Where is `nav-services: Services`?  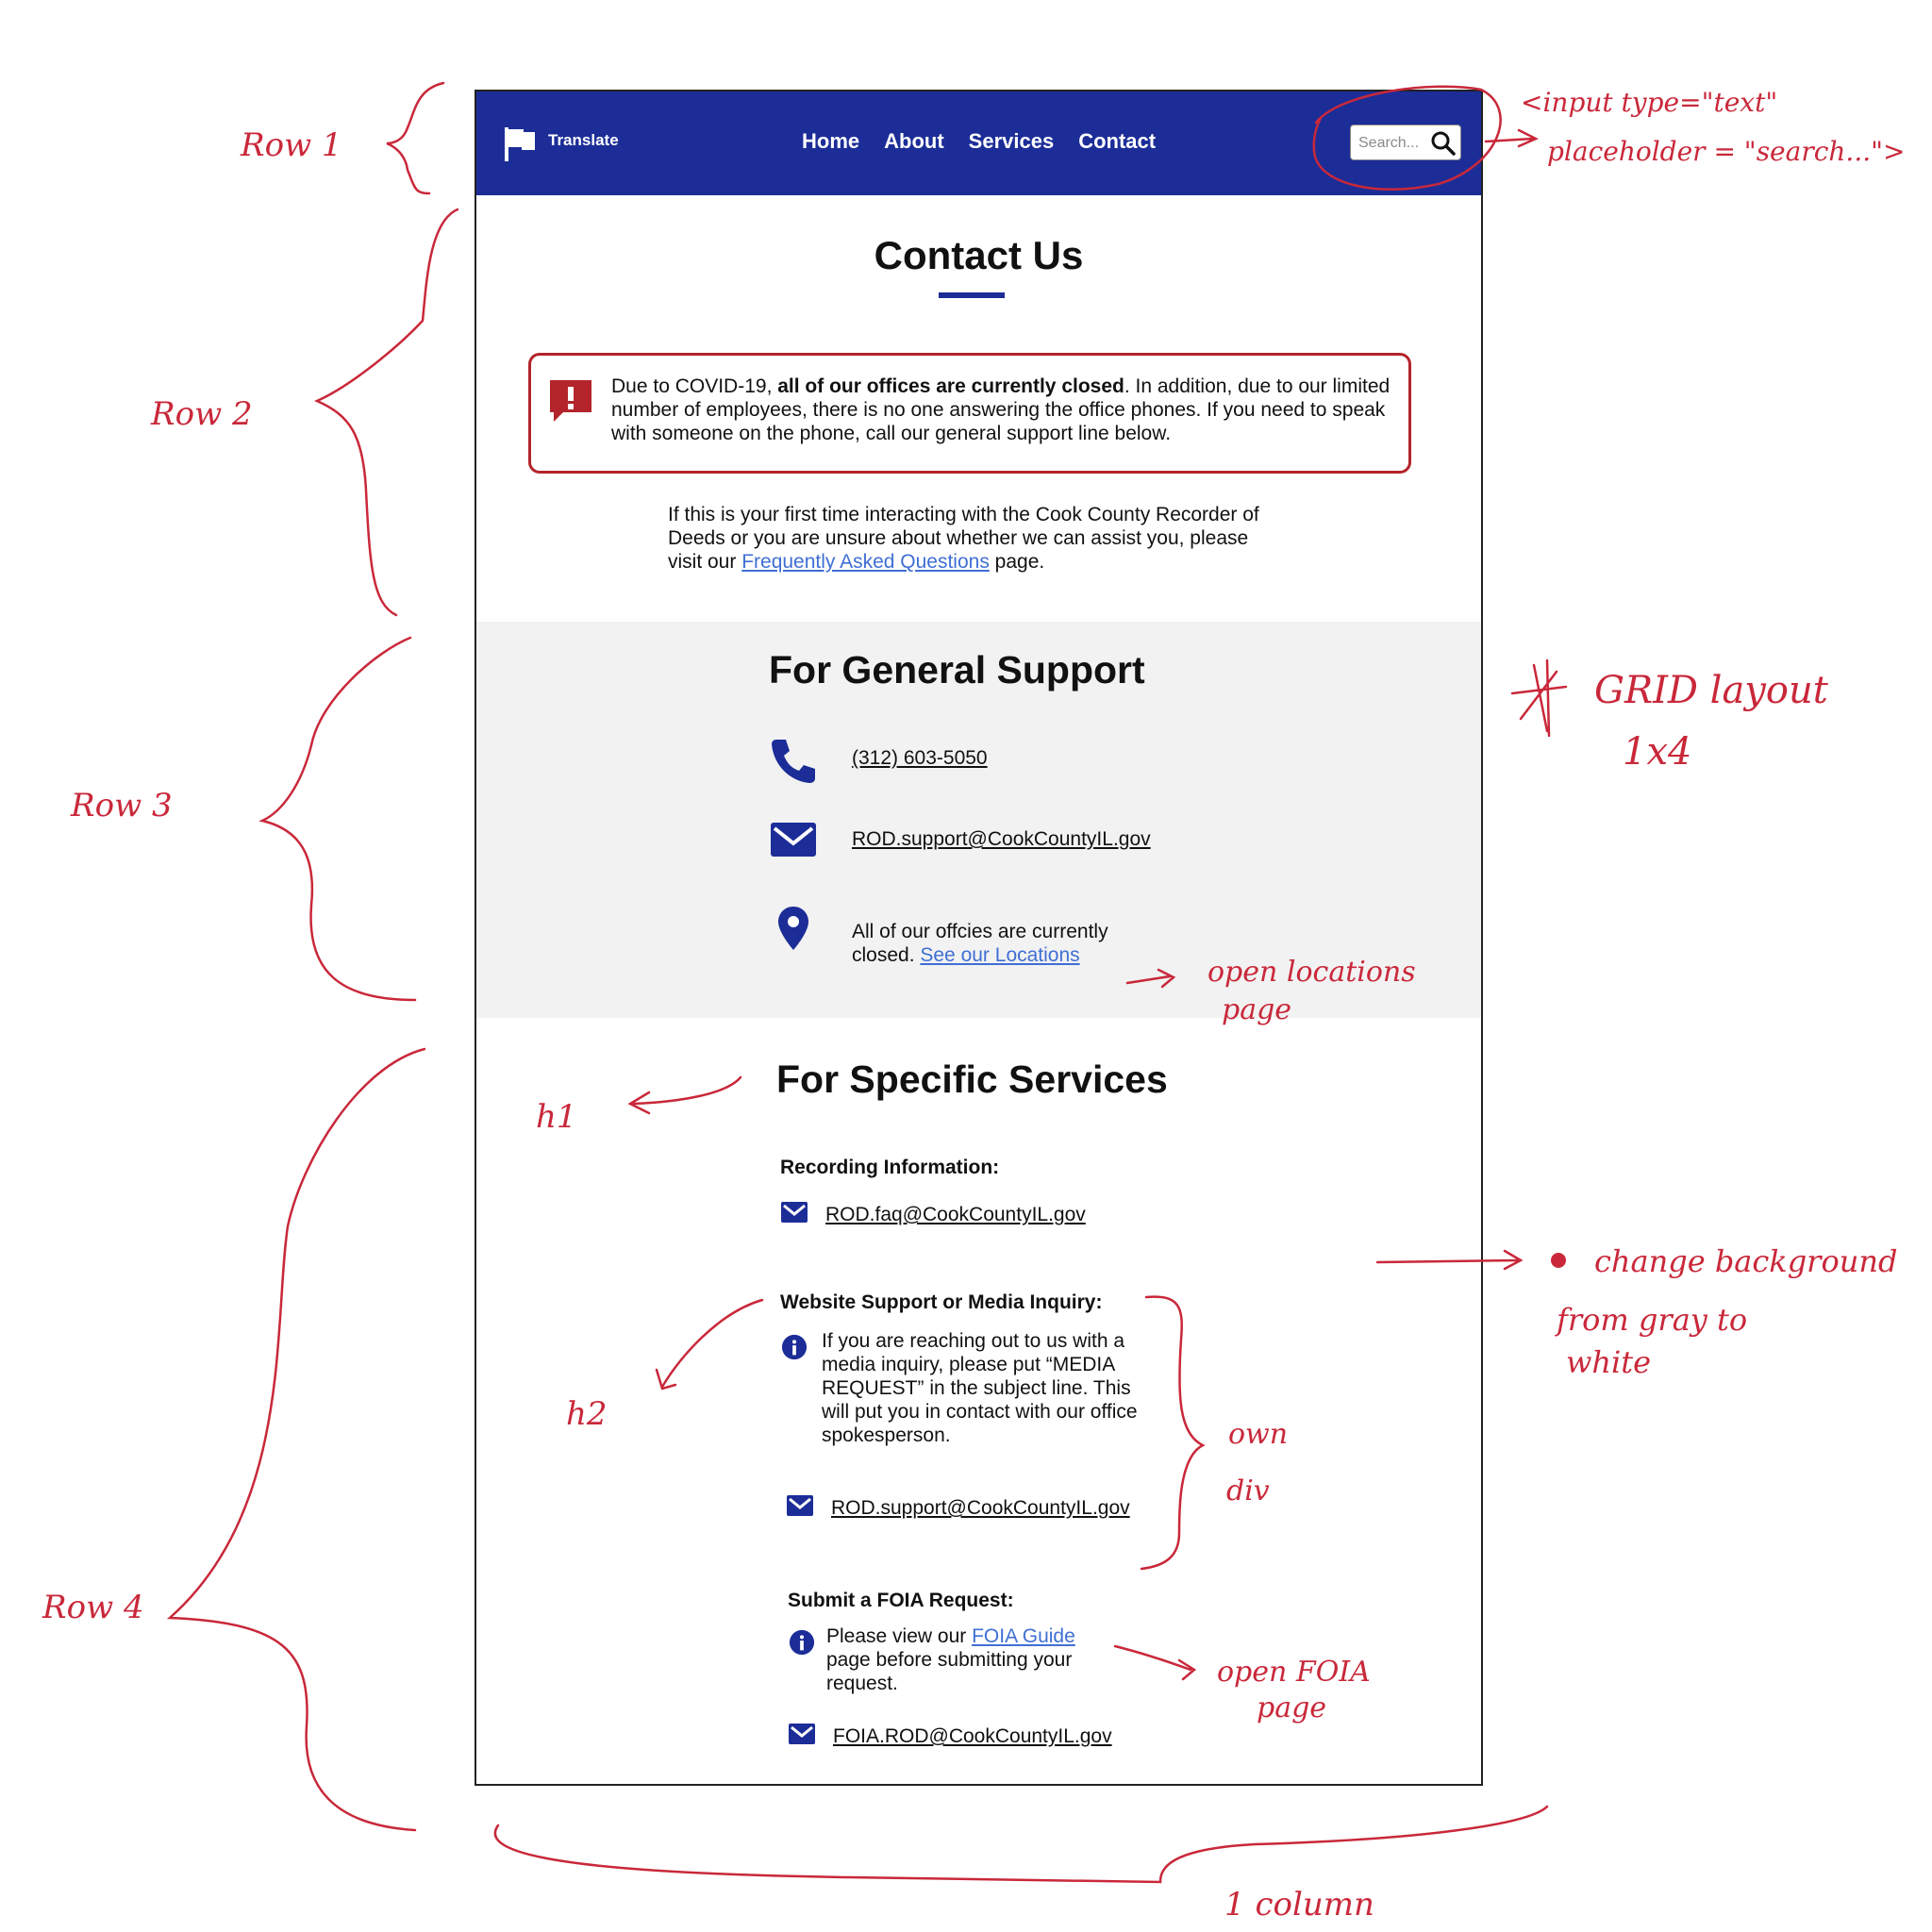 nav-services: Services is located at coordinates (1012, 141).